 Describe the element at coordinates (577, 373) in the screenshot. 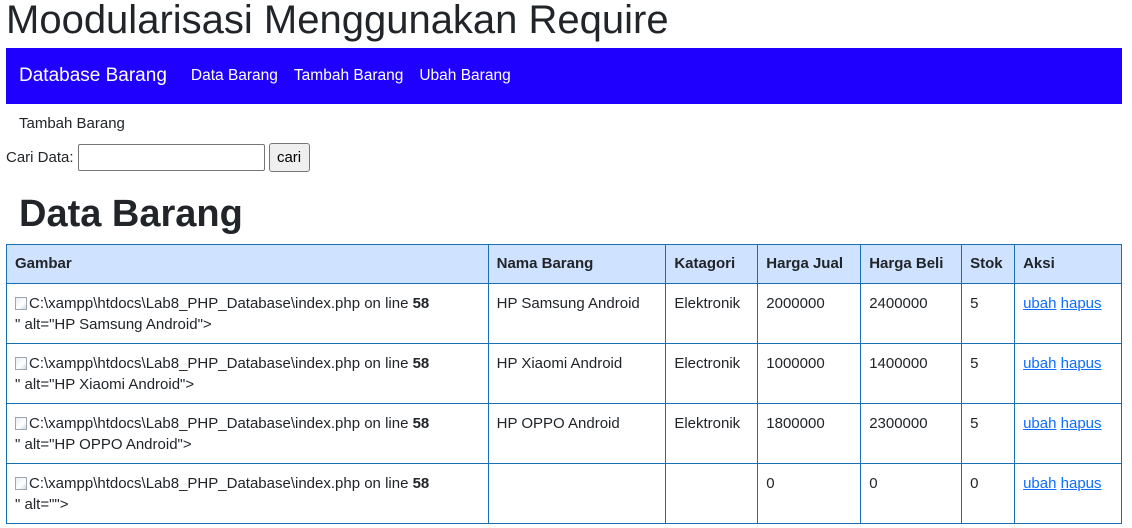

I see `cell-nama-barang: HP Xiaomi Android` at that location.